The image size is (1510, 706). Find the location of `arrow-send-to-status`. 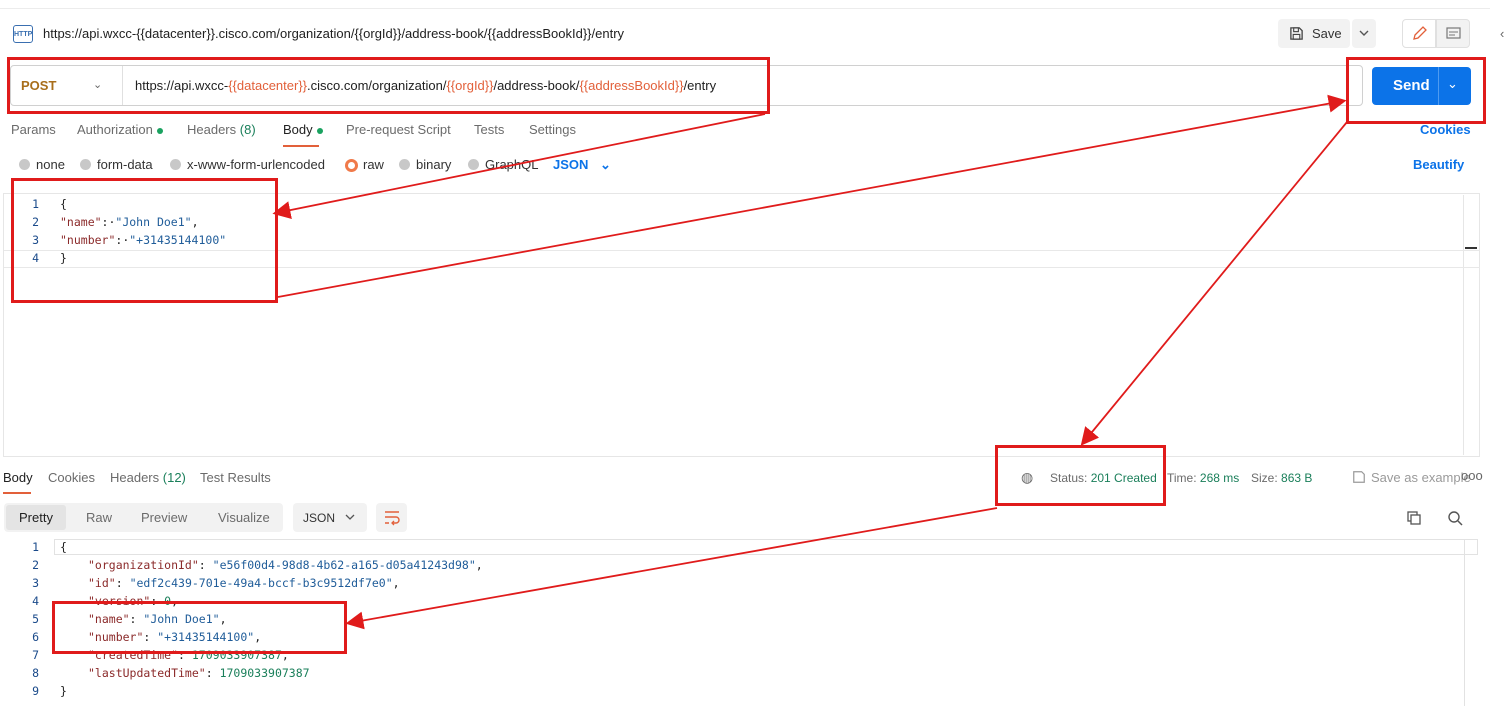

arrow-send-to-status is located at coordinates (1214, 283).